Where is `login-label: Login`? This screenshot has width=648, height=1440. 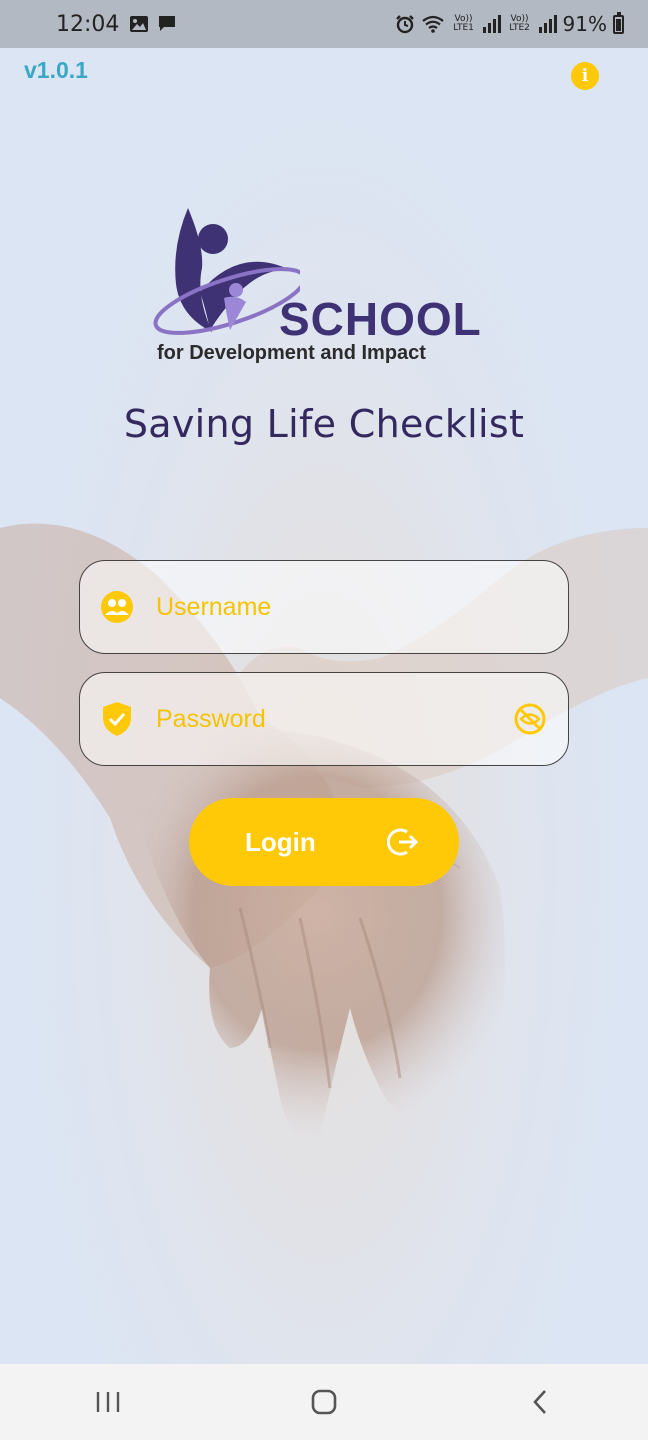
login-label: Login is located at coordinates (280, 841).